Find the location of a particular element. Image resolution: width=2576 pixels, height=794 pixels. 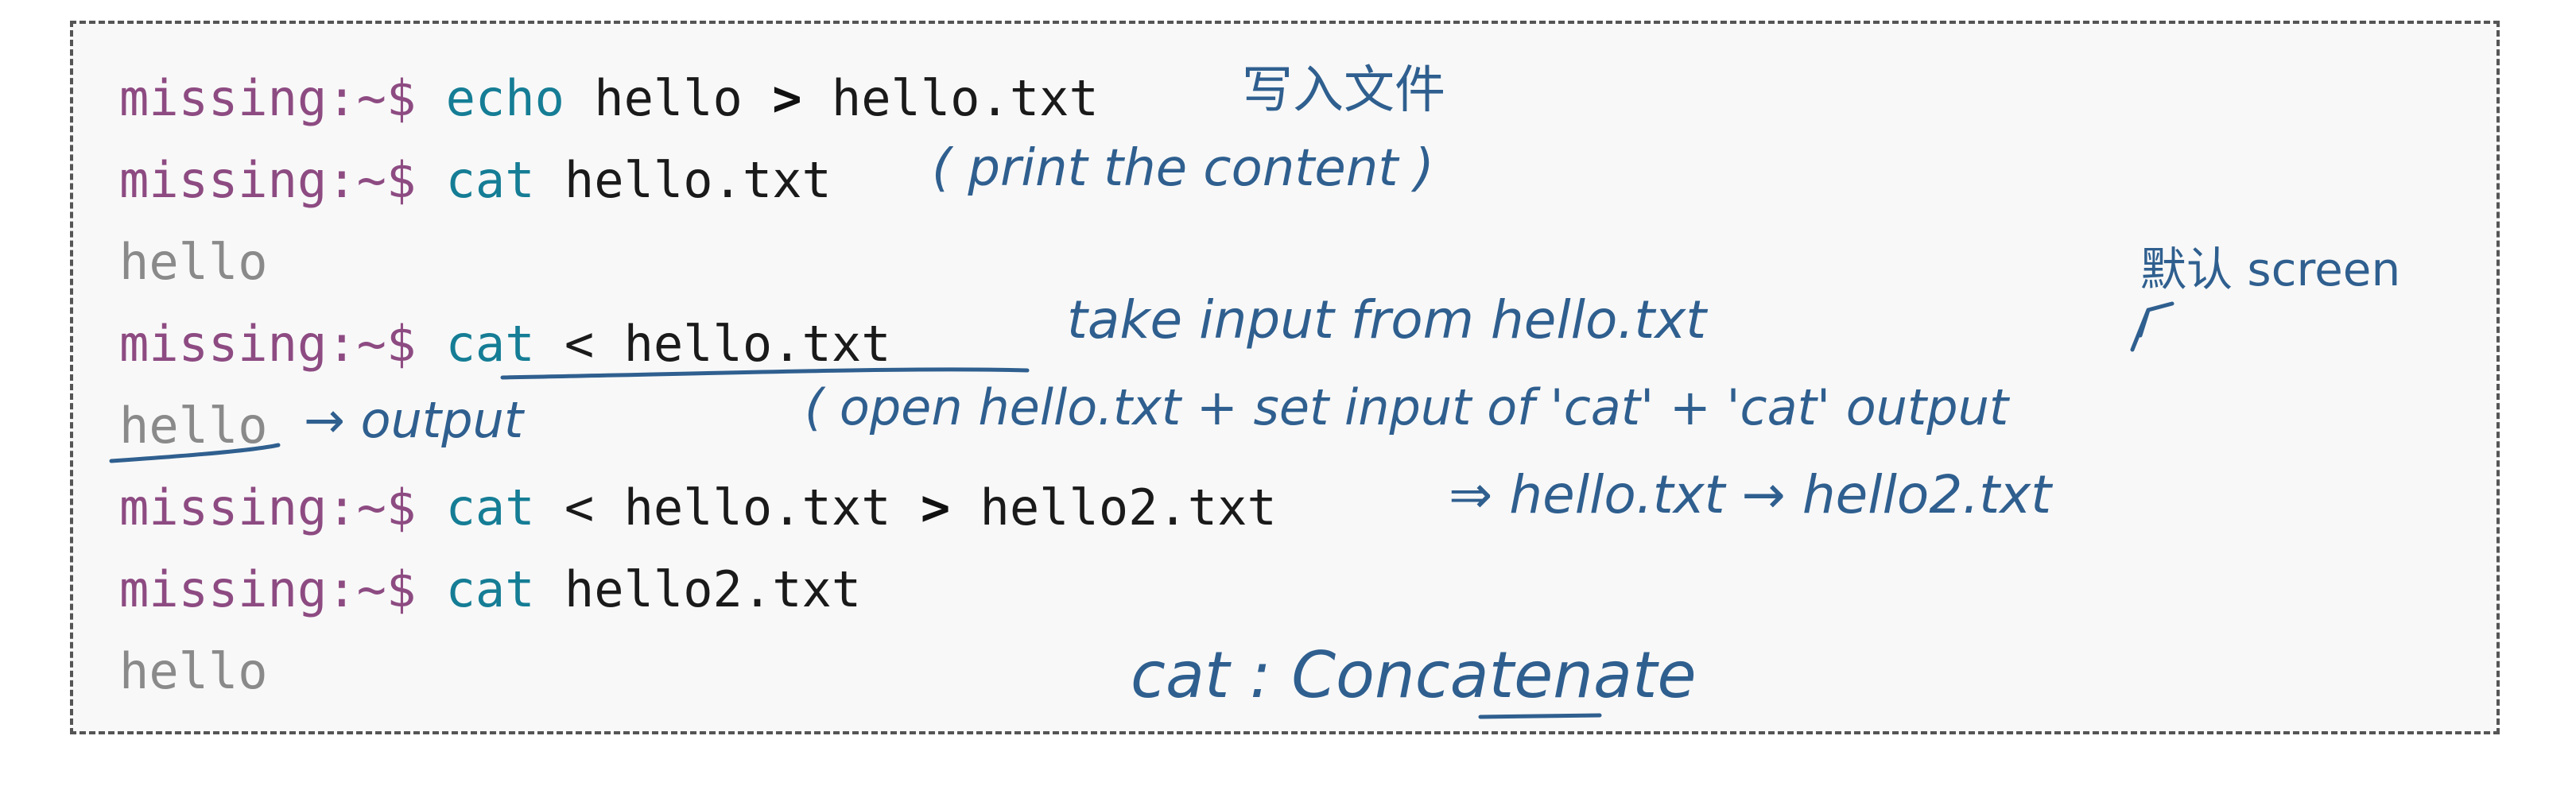

underline-hello-output is located at coordinates (195, 453).